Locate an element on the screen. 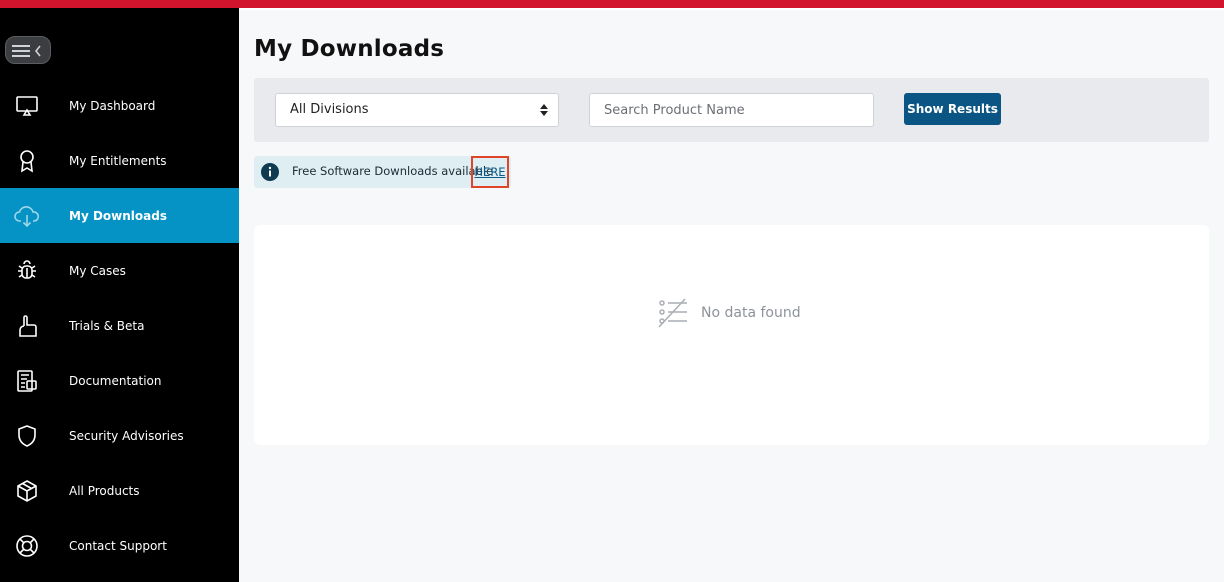  no-data-icon is located at coordinates (672, 313).